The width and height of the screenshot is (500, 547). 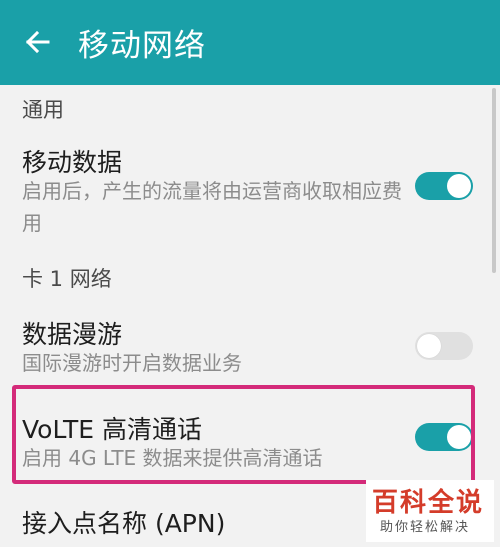 What do you see at coordinates (212, 207) in the screenshot?
I see `mobile-data-subtitle: 启用后，产生的流量将由运营商收取相应费用` at bounding box center [212, 207].